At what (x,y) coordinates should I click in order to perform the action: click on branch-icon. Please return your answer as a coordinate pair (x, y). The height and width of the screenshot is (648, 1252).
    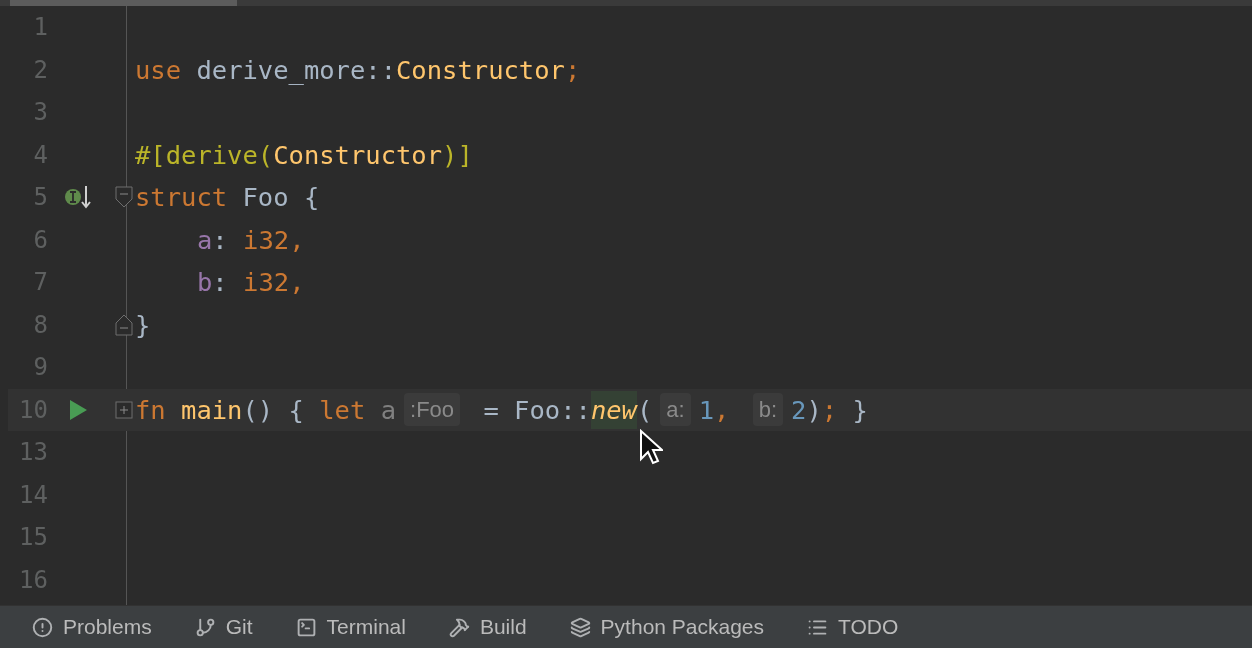
    Looking at the image, I should click on (205, 627).